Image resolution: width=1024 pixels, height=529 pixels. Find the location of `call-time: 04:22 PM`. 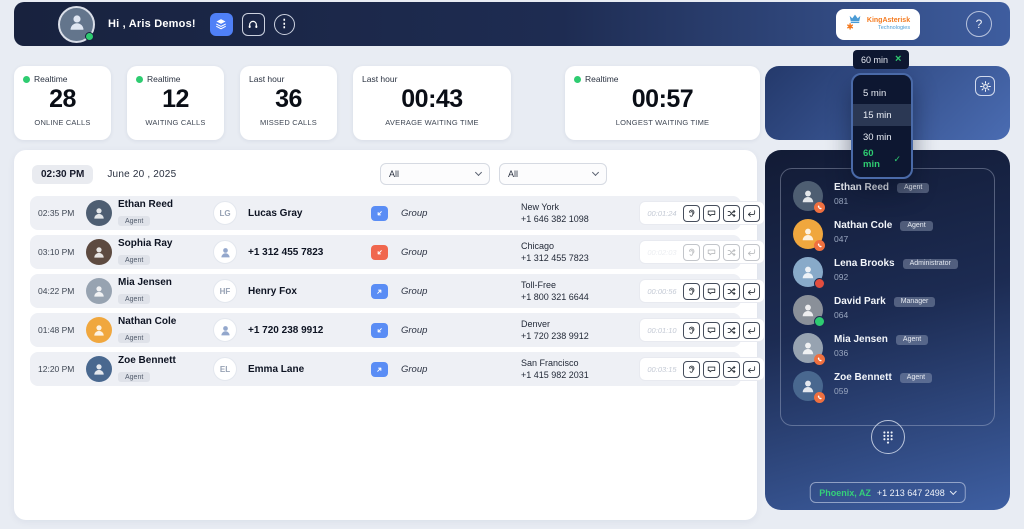

call-time: 04:22 PM is located at coordinates (56, 291).